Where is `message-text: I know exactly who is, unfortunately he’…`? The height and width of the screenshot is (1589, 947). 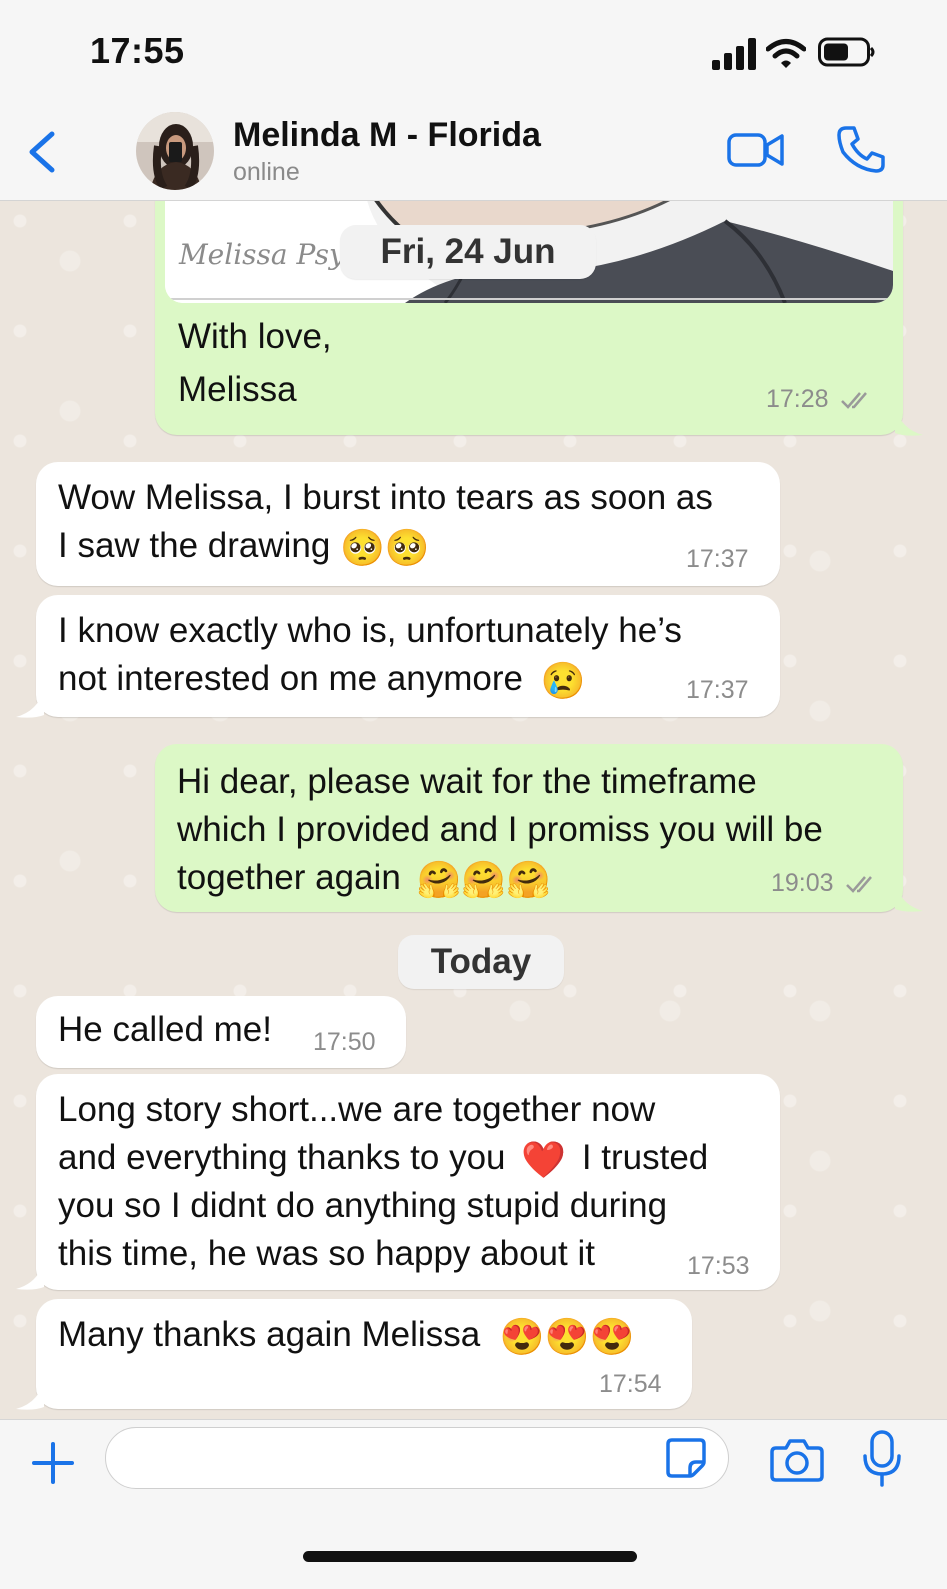 message-text: I know exactly who is, unfortunately he’… is located at coordinates (370, 655).